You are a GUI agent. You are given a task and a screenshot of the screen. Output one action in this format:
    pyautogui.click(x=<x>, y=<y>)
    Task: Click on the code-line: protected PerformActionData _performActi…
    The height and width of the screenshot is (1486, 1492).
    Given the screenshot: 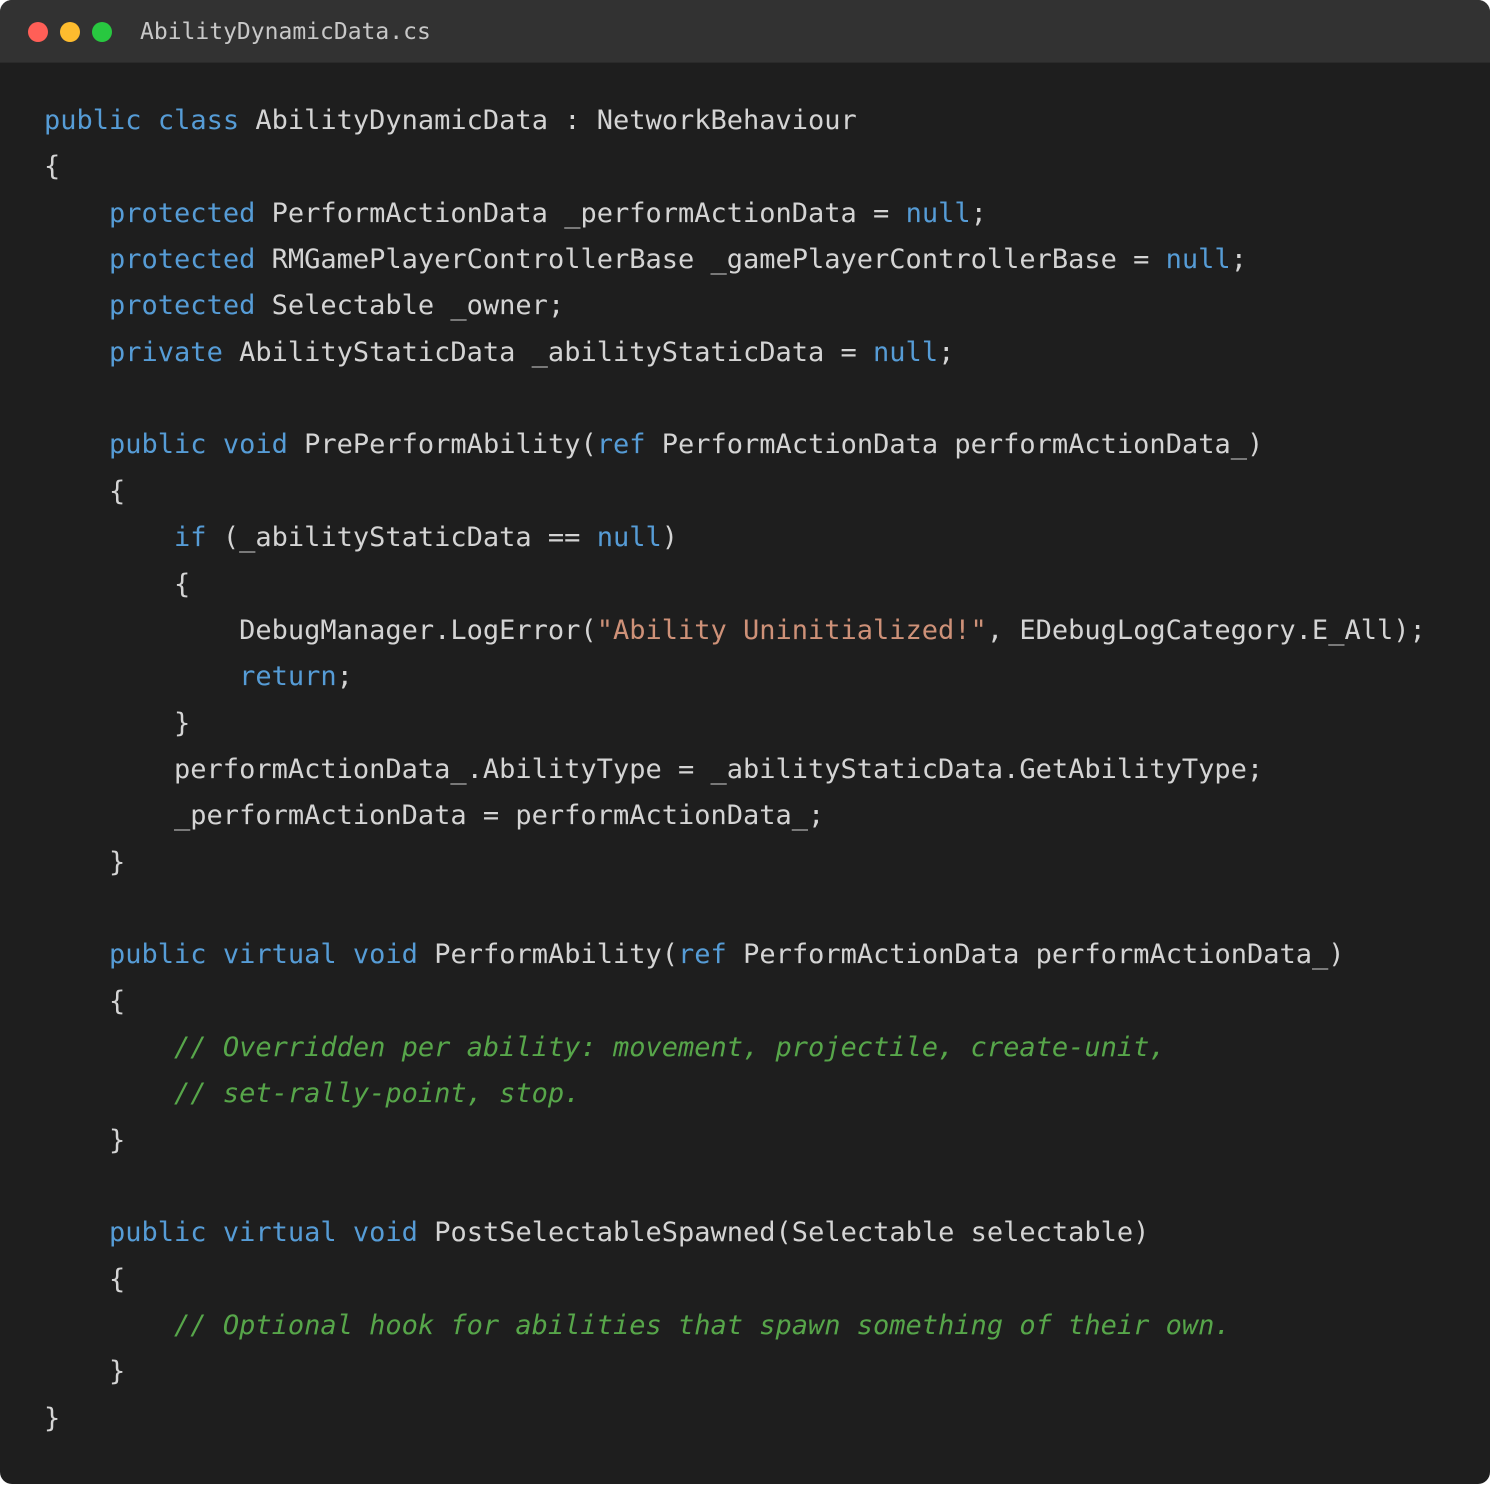 What is the action you would take?
    pyautogui.click(x=515, y=214)
    